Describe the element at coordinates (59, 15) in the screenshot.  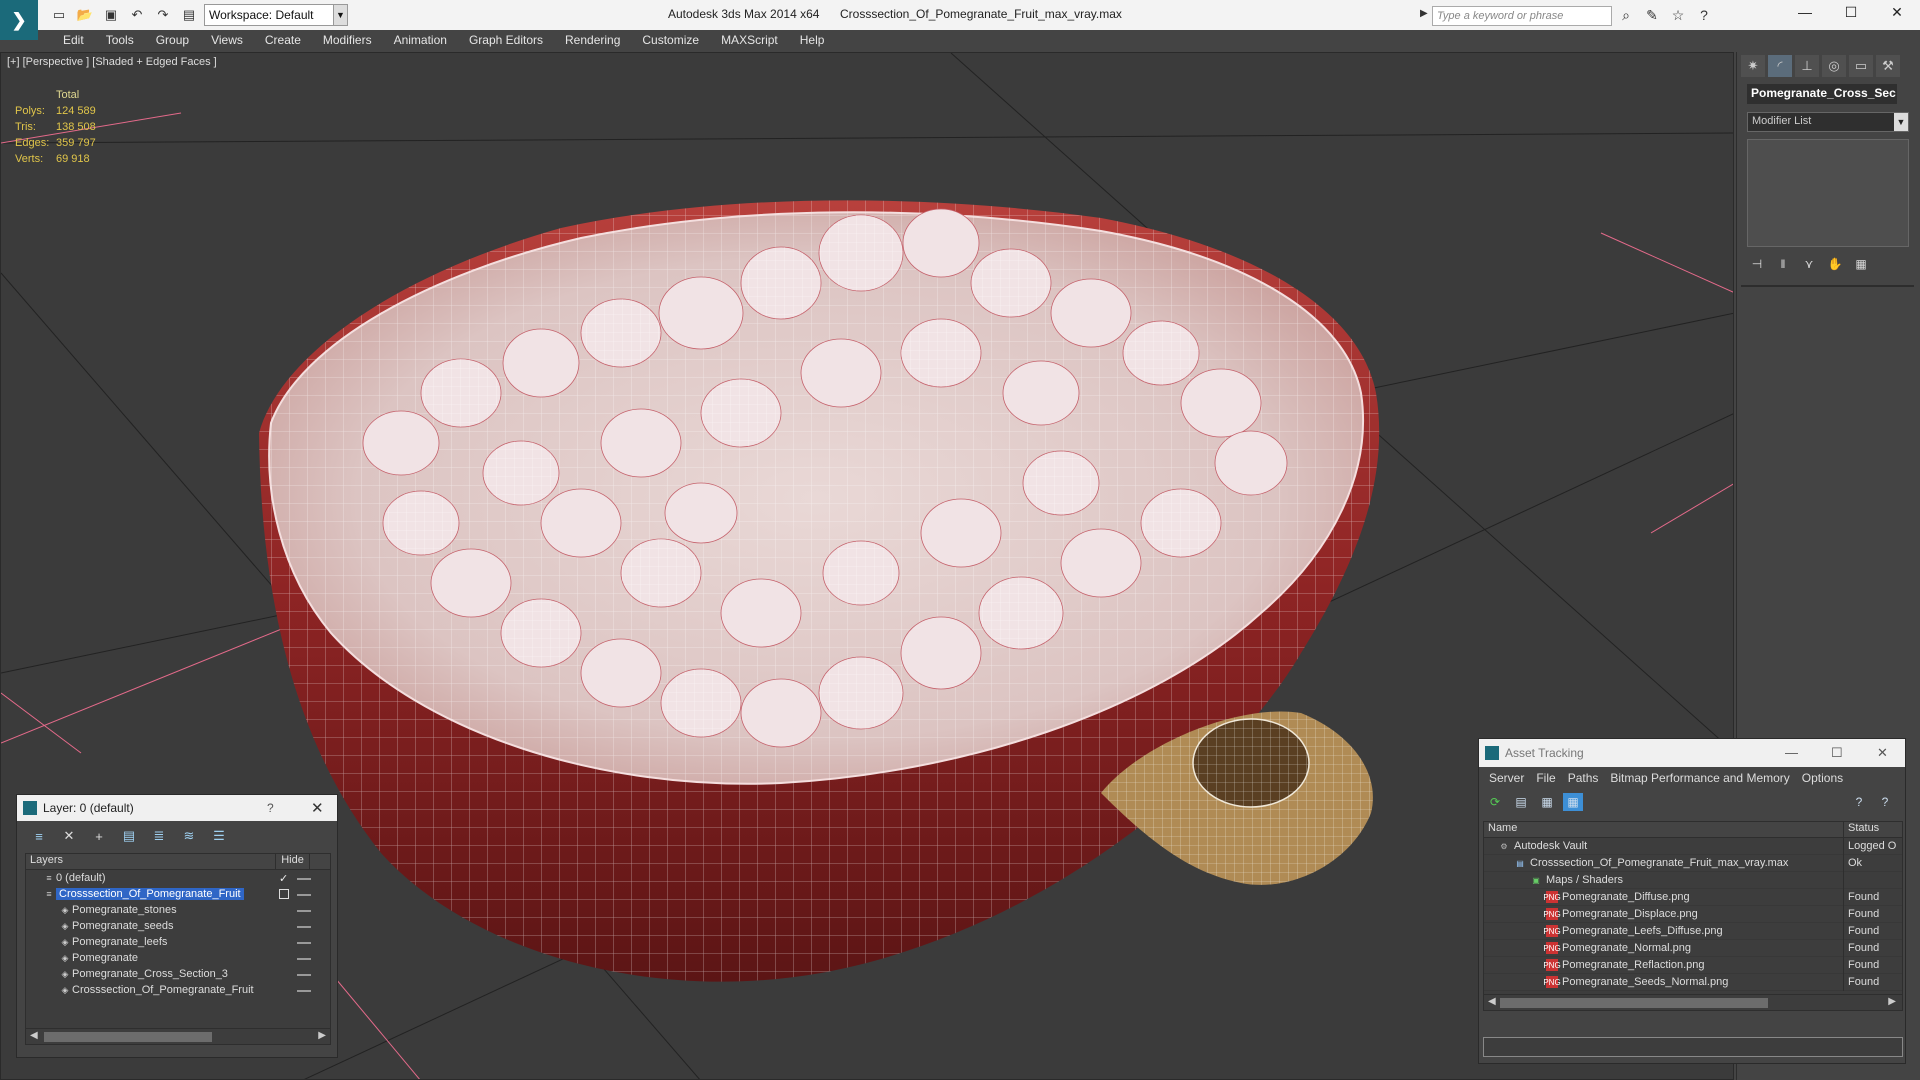
I see `new-file-icon: ▭` at that location.